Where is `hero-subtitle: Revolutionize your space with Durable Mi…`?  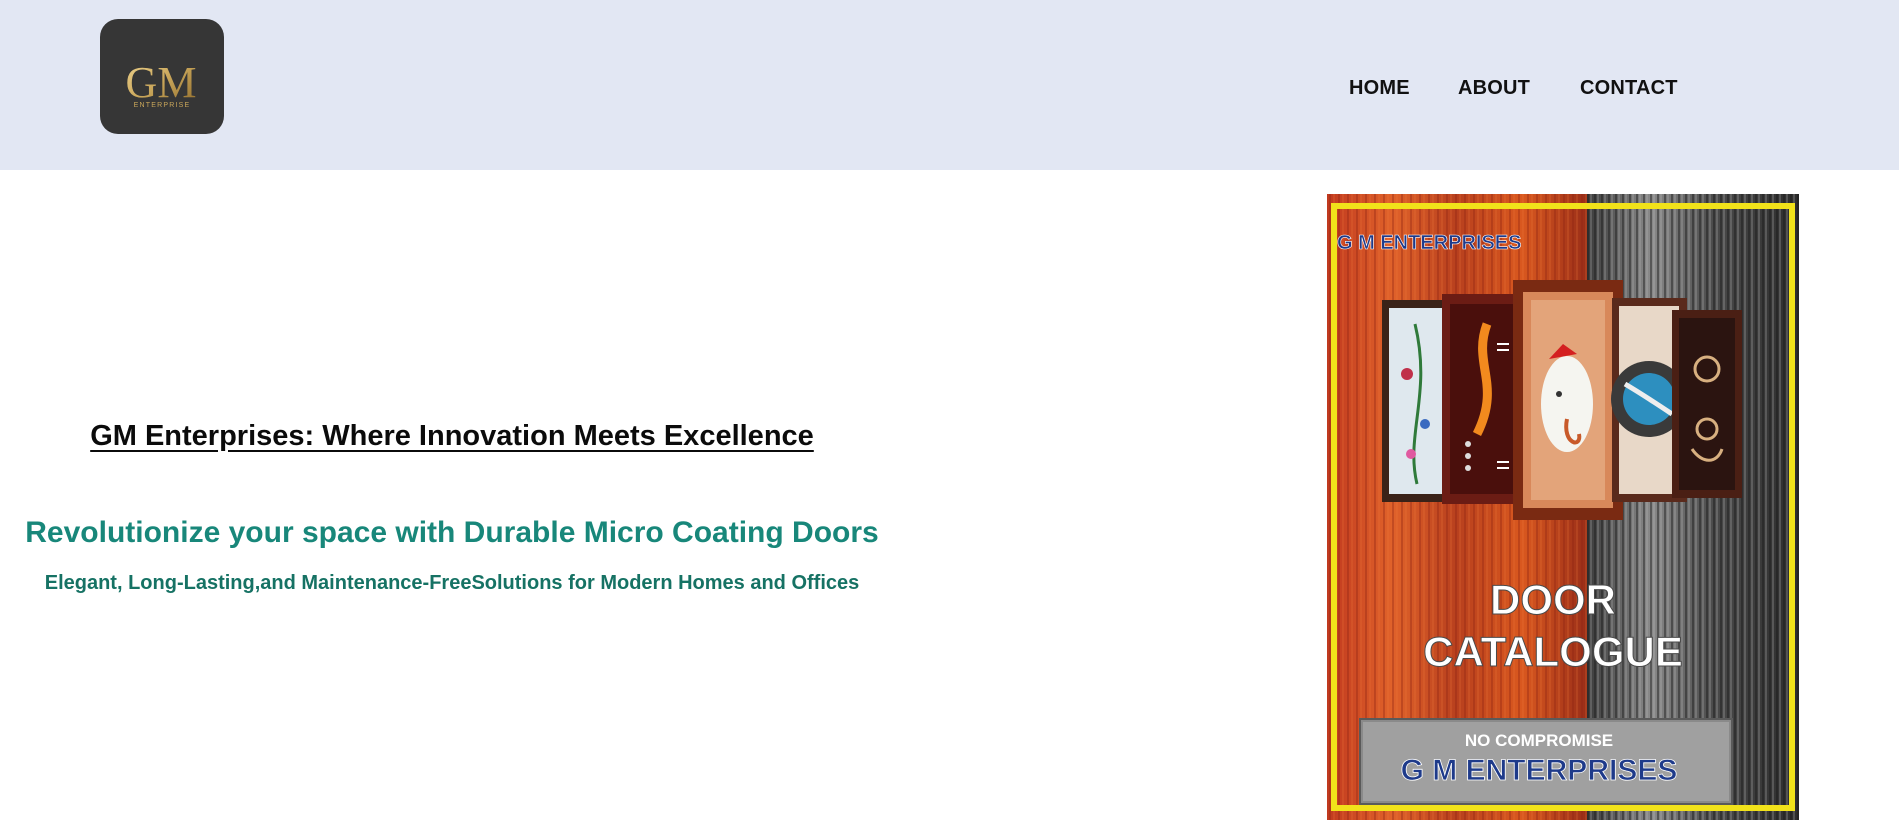
hero-subtitle: Revolutionize your space with Durable Mi… is located at coordinates (452, 532).